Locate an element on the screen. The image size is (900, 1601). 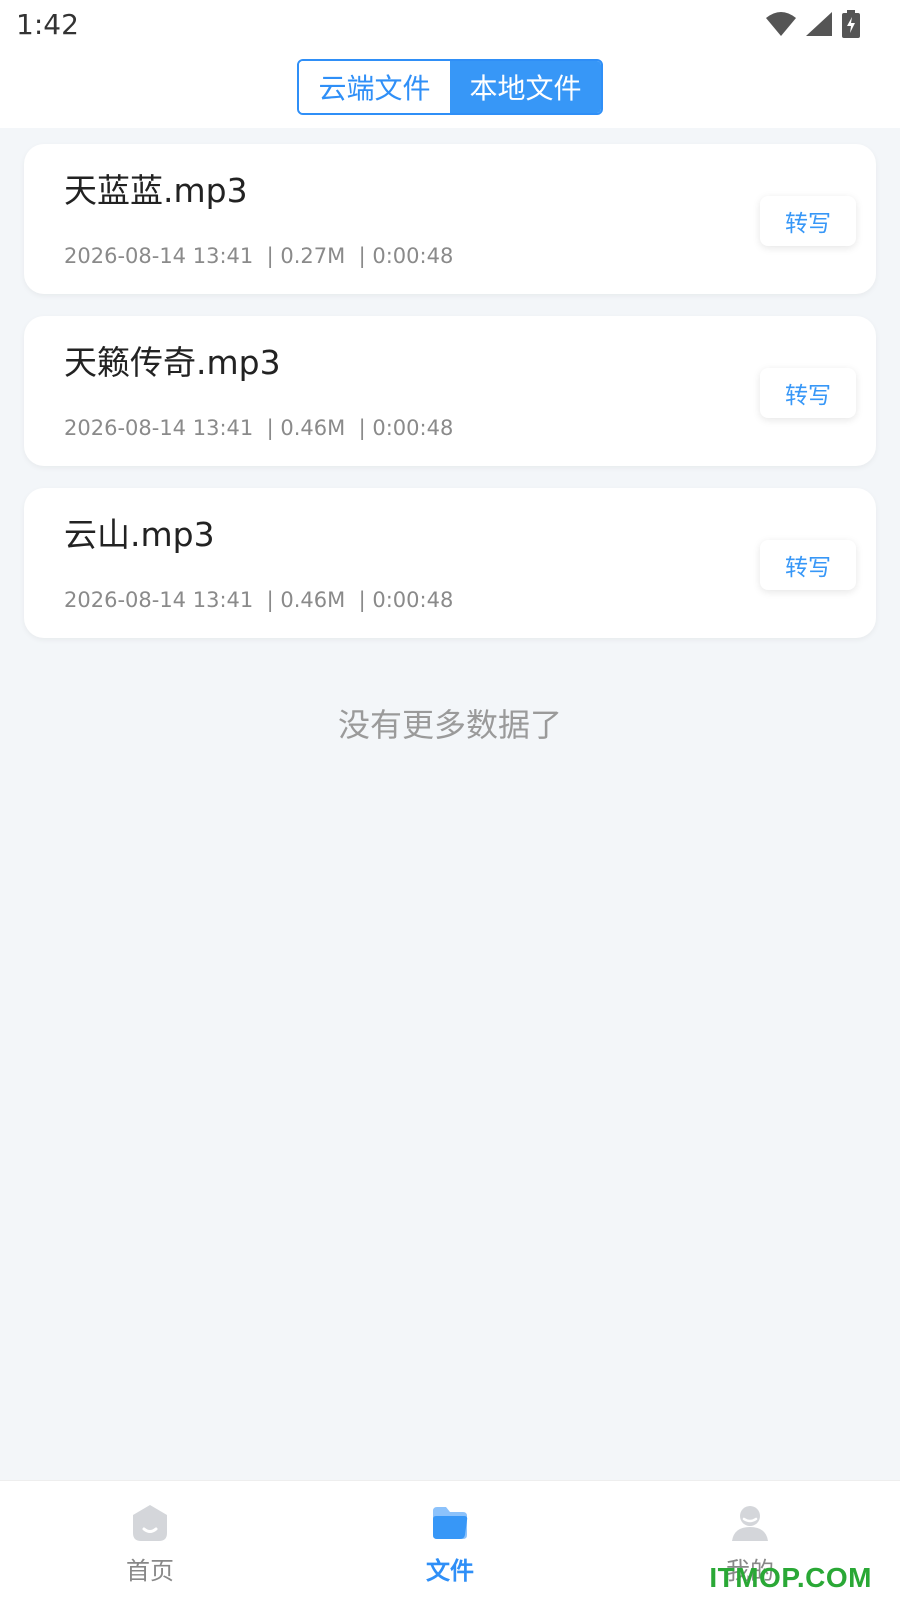
status-bar: 1:42 is located at coordinates (450, 25).